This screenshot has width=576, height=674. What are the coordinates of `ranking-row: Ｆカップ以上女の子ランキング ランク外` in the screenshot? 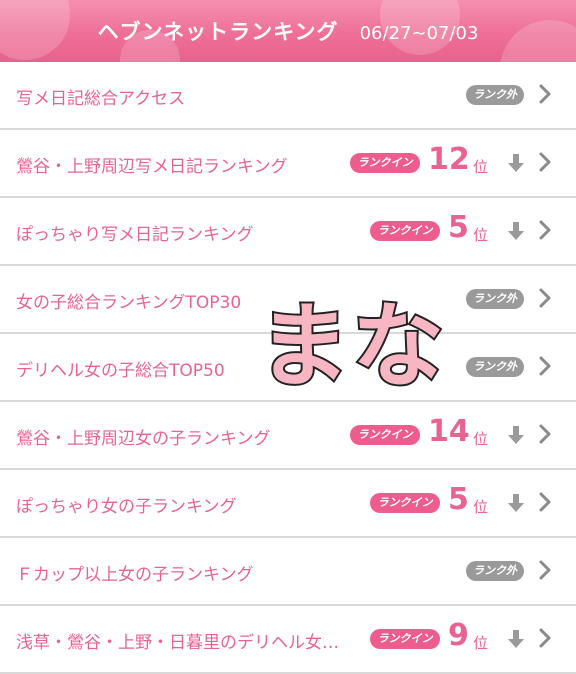 It's located at (288, 572).